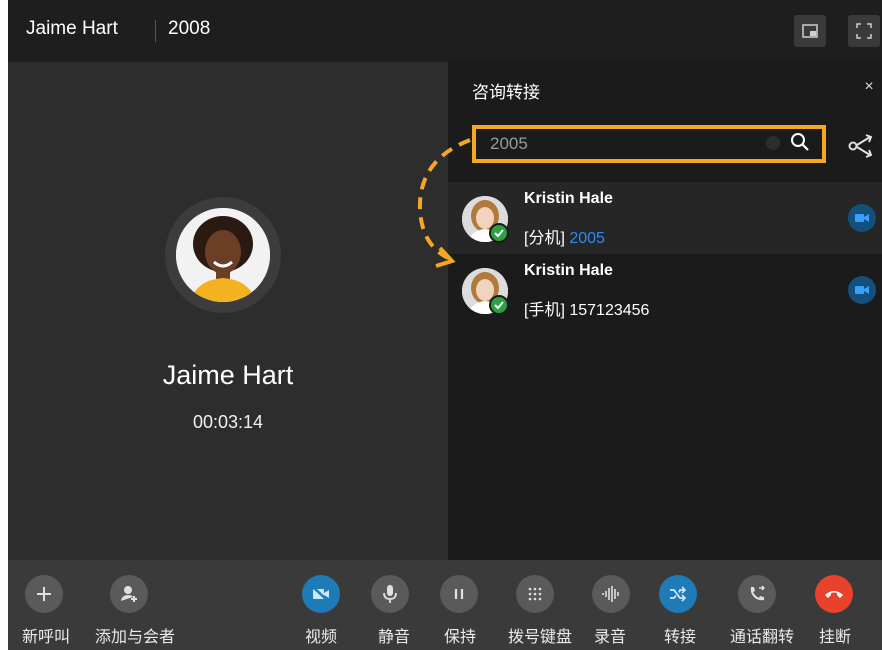 This screenshot has width=882, height=650. I want to click on fullscreen-icon, so click(864, 31).